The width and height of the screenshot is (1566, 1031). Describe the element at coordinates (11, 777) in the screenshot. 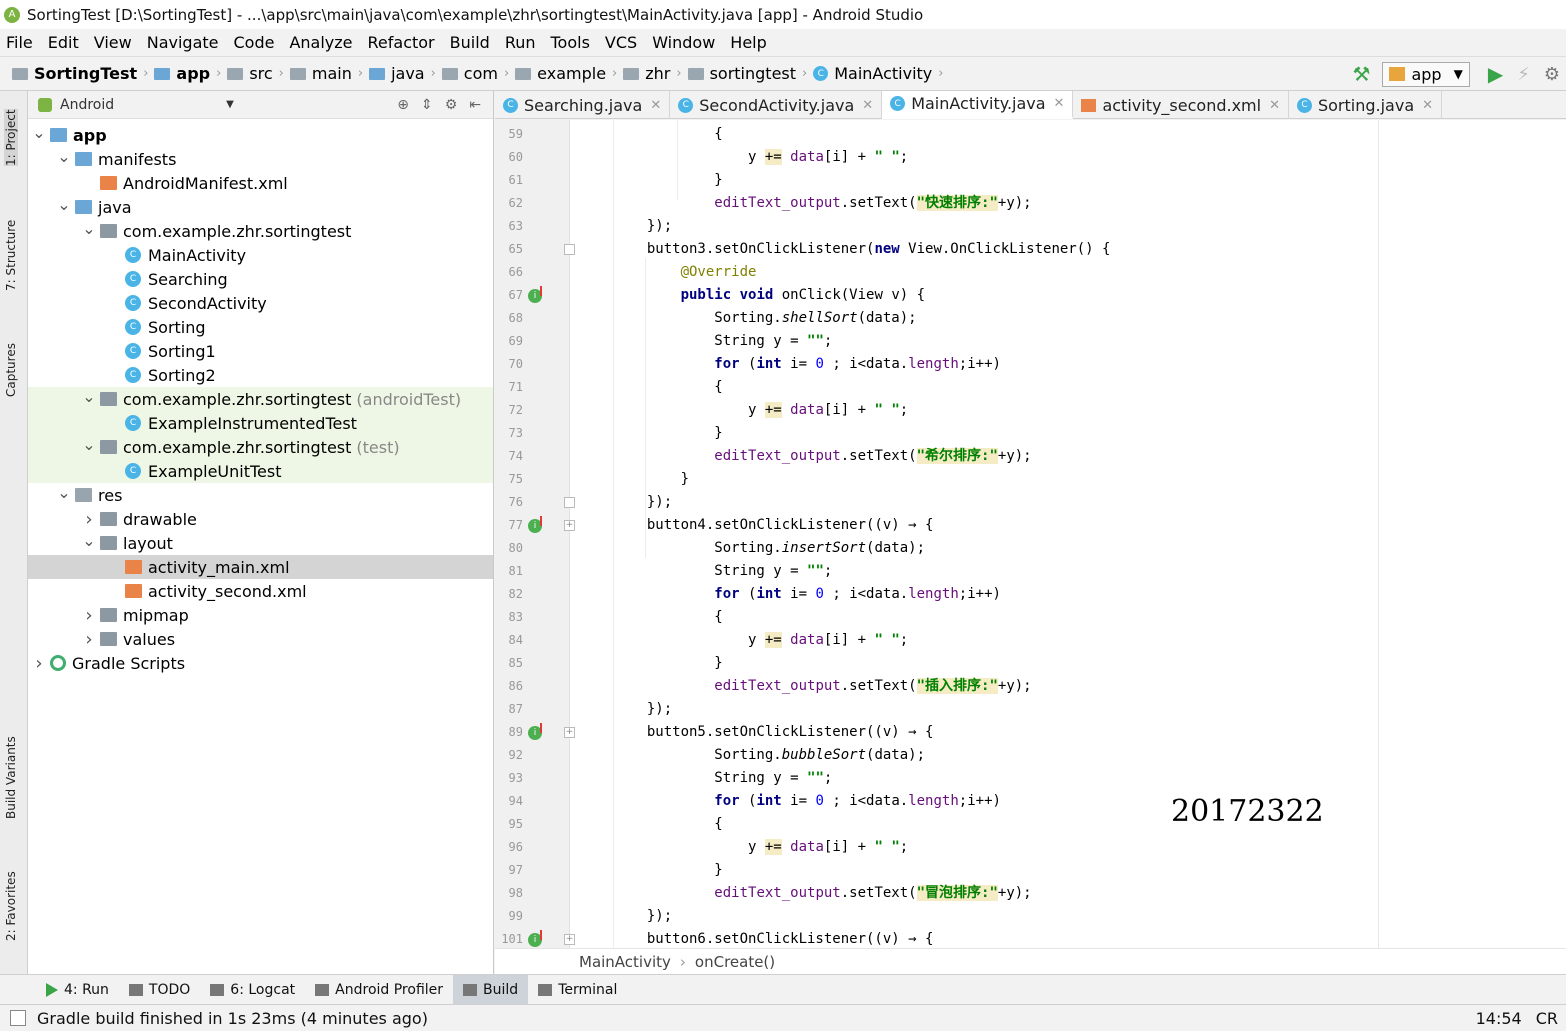

I see `side-tab-build-variants: Build Variants` at that location.